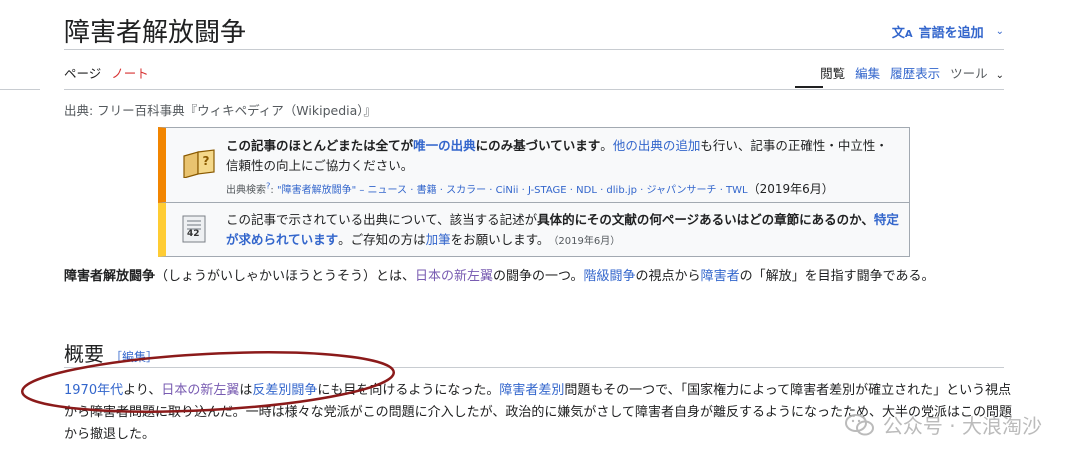 The image size is (1080, 467). I want to click on lead-text-2: の闘争の一つ。, so click(538, 276).